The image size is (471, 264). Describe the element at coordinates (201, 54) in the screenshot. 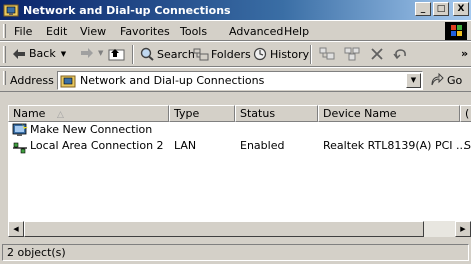

I see `folders-icon` at that location.